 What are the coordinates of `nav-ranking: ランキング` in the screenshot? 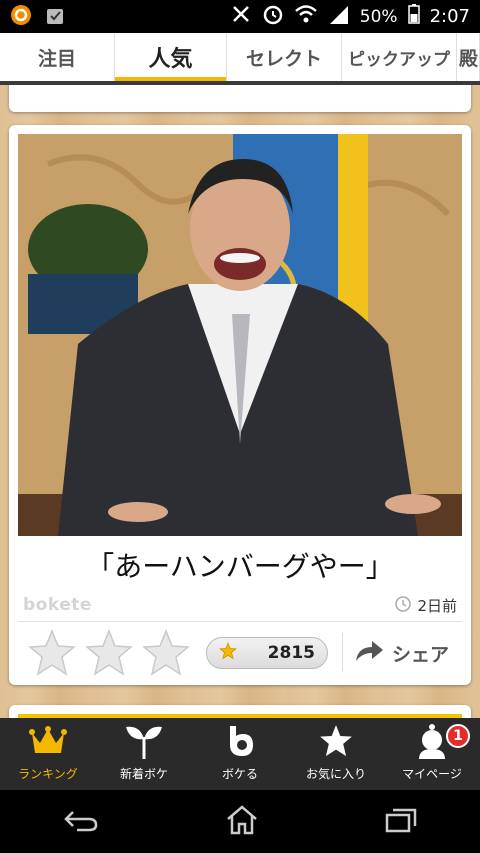 It's located at (48, 754).